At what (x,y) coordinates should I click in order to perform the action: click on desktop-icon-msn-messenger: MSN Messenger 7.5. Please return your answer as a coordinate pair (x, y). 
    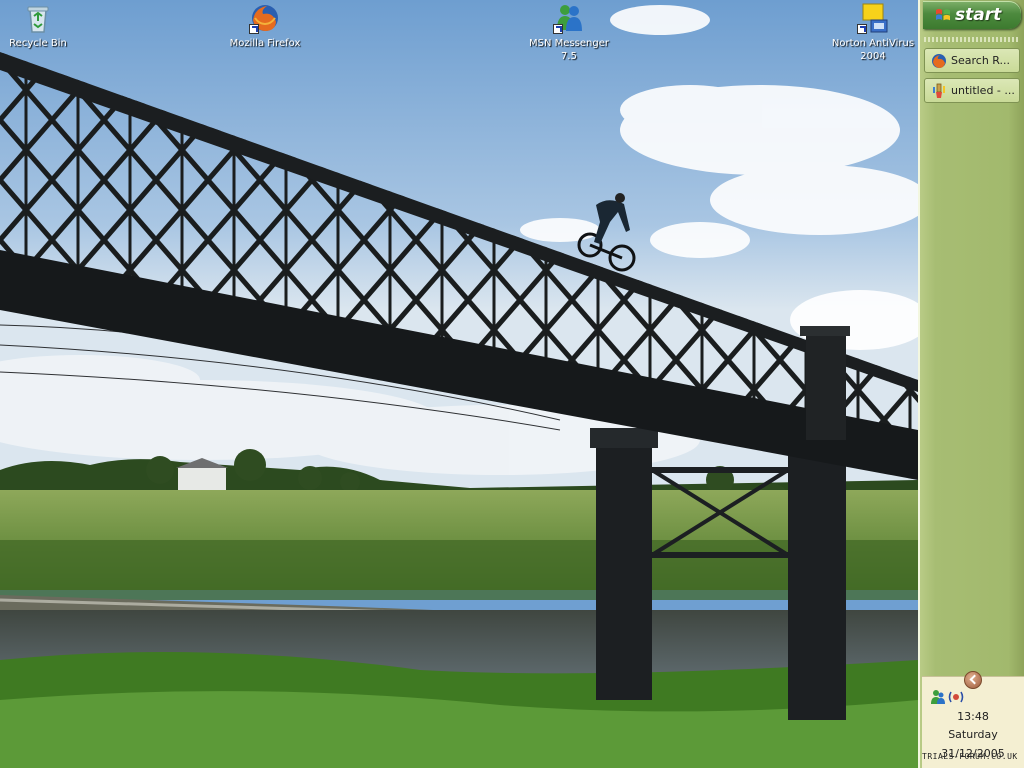
    Looking at the image, I should click on (569, 32).